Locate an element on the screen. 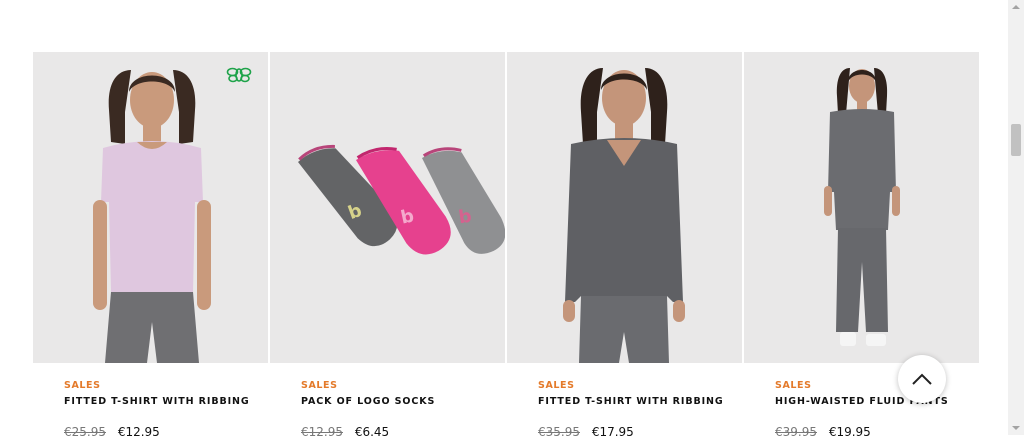 This screenshot has width=1024, height=439. product-title: HIGH-WAISTED FLUID PANTS is located at coordinates (877, 401).